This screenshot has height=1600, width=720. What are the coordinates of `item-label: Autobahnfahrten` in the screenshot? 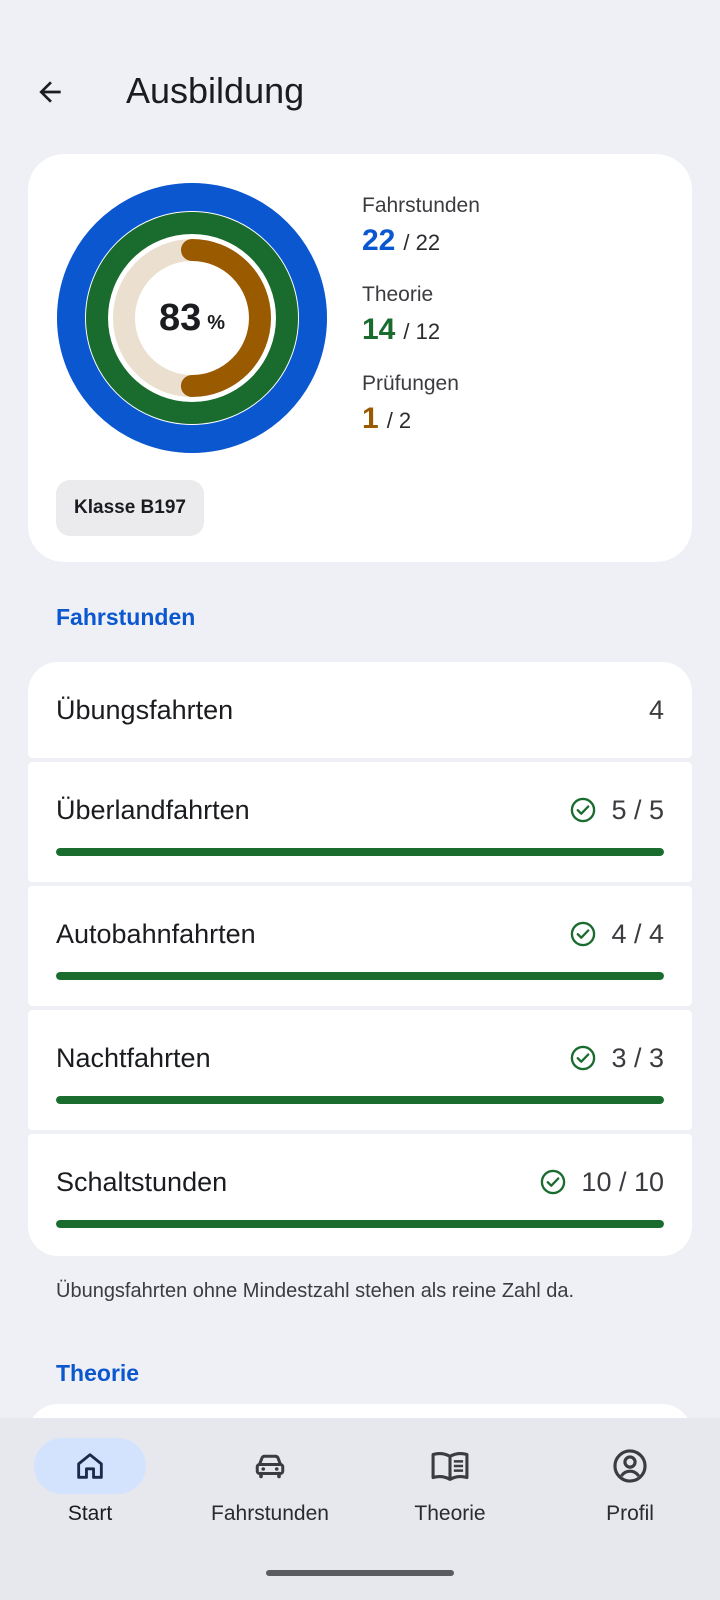 It's located at (156, 933).